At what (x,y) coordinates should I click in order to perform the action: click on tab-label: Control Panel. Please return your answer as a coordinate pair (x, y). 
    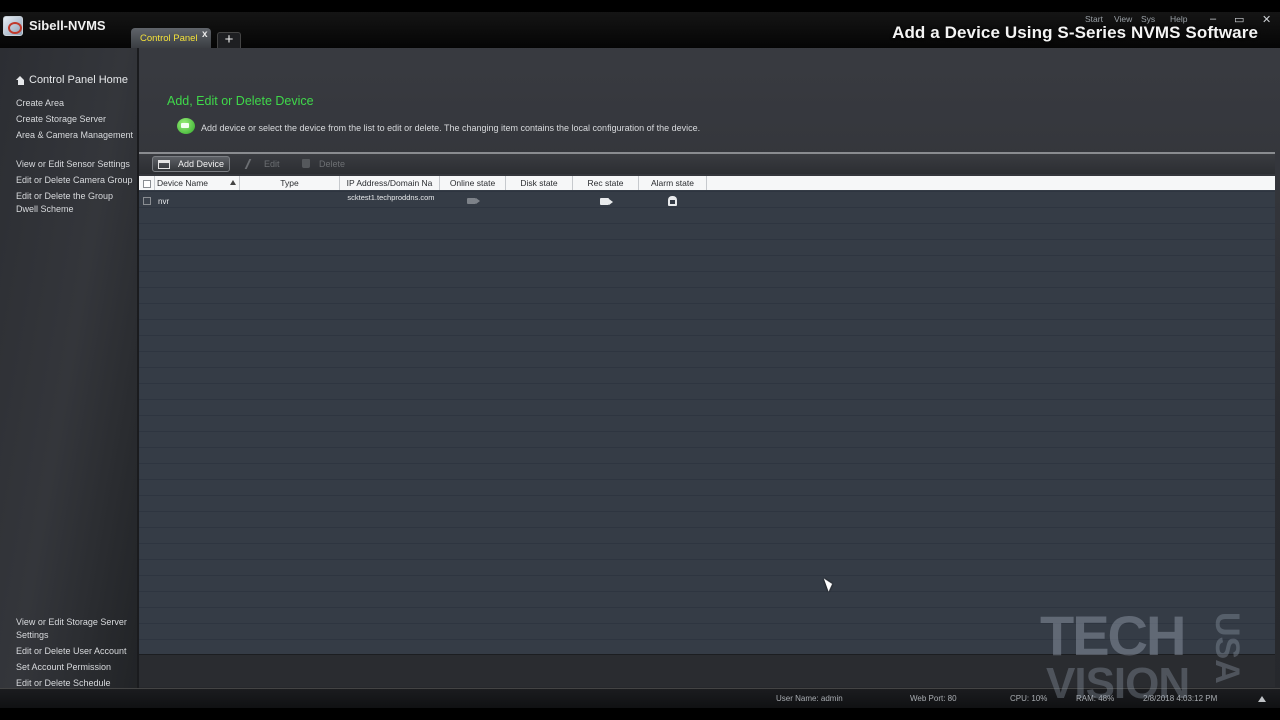
    Looking at the image, I should click on (169, 38).